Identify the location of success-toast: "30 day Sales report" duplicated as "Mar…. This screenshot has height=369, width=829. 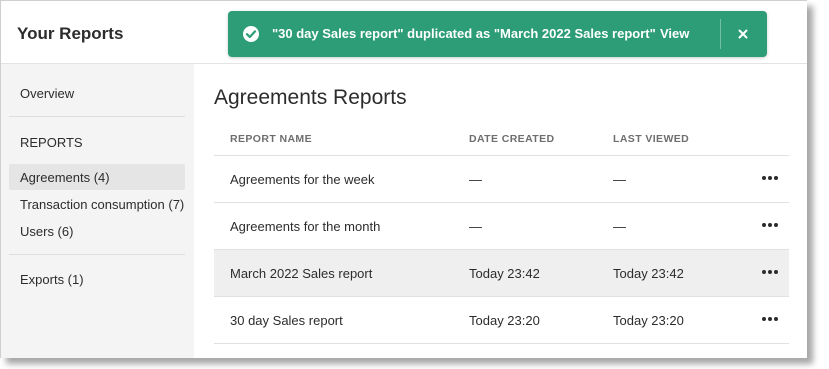
(497, 34).